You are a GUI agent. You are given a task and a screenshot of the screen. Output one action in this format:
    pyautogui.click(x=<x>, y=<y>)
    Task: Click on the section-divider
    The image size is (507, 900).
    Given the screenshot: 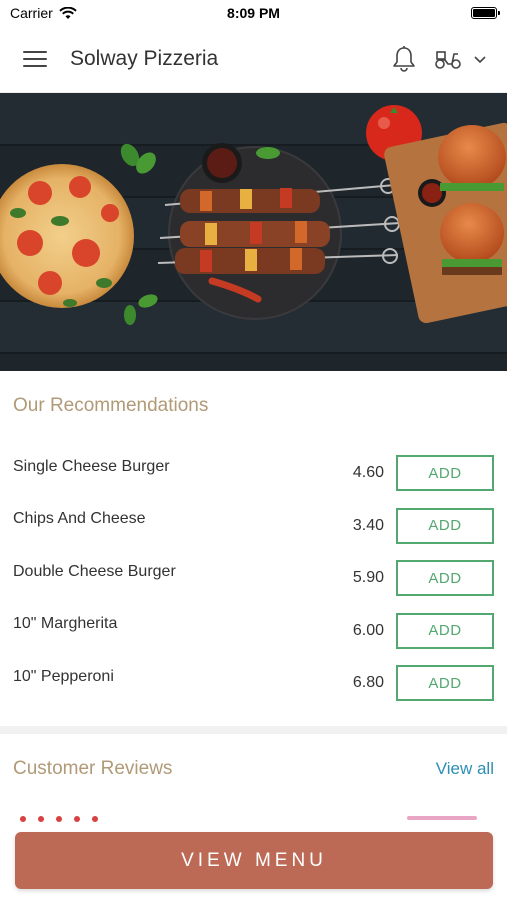 What is the action you would take?
    pyautogui.click(x=253, y=730)
    